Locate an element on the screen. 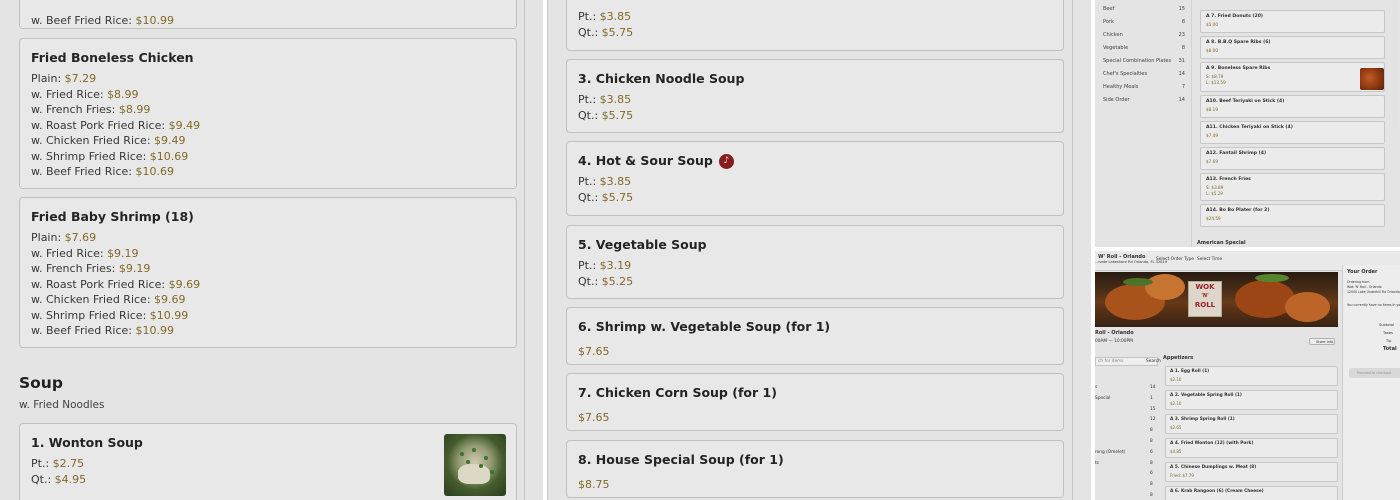  menu-item-card: w. Beef Fried Rice: $10.99 is located at coordinates (268, 14).